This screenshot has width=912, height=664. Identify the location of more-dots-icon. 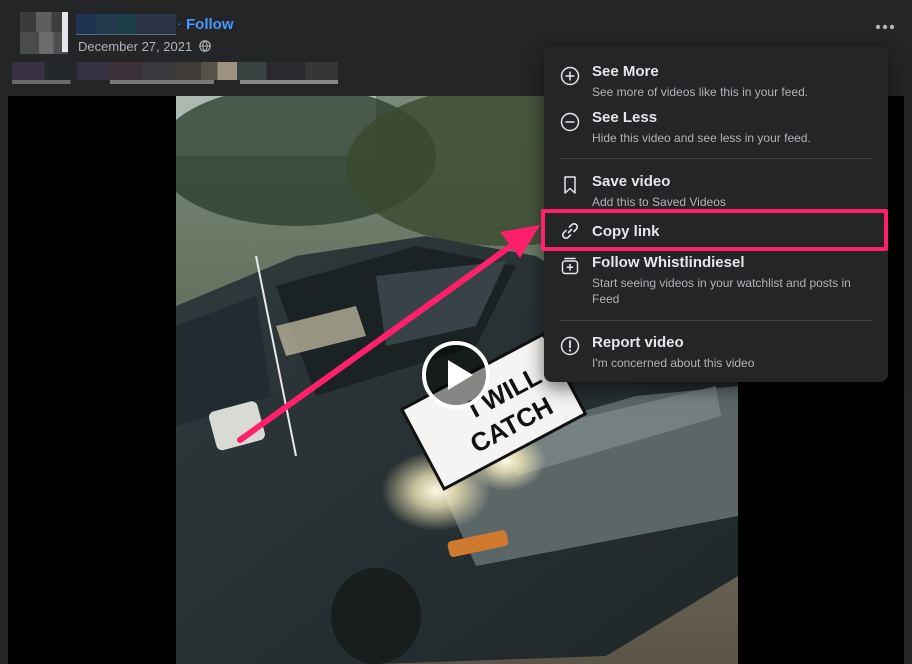
(885, 27).